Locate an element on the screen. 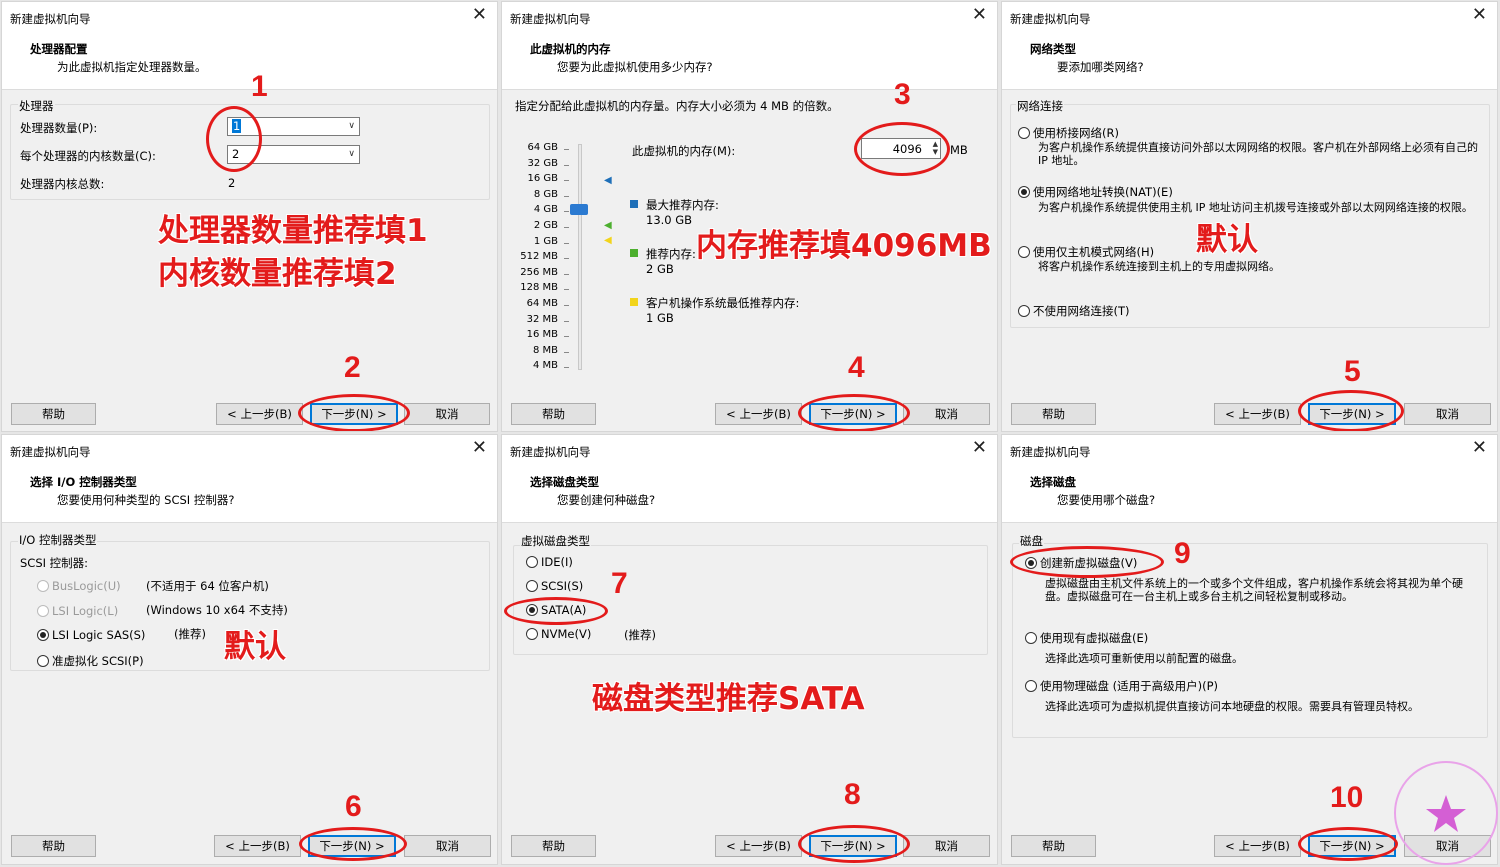 The height and width of the screenshot is (867, 1500). cores-label: 每个处理器的内核数量(C): is located at coordinates (88, 156).